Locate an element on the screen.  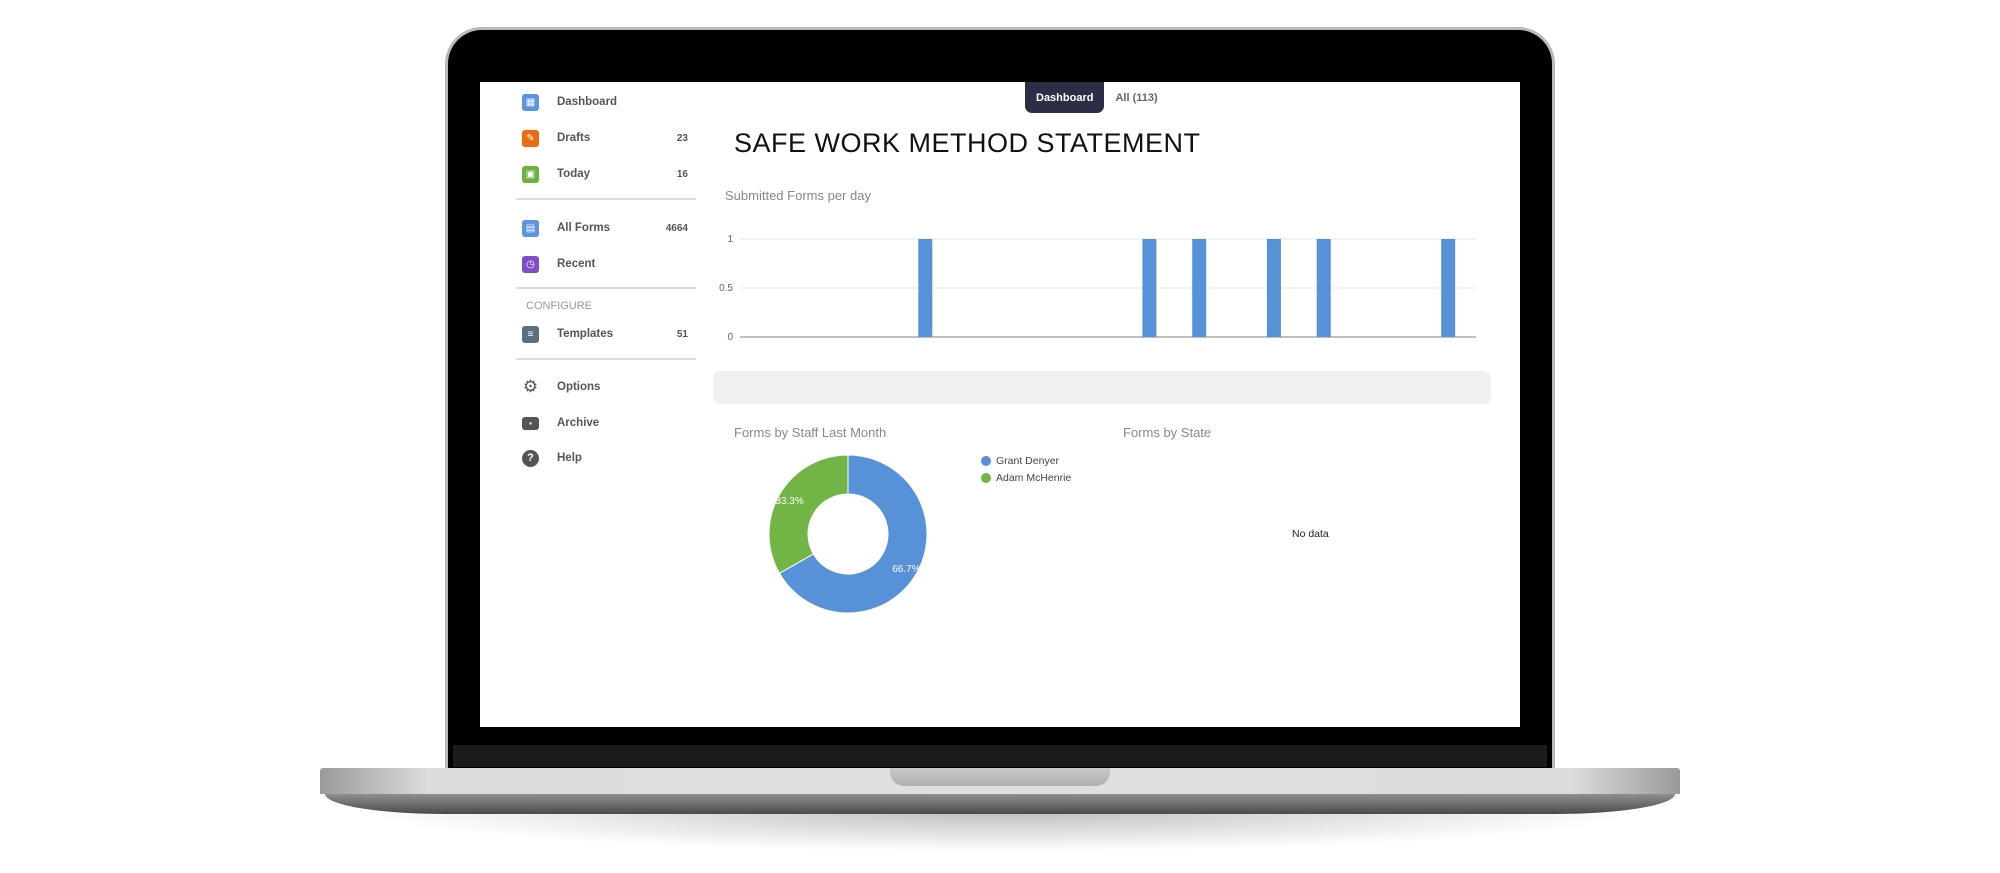
laptop-notch is located at coordinates (1000, 777).